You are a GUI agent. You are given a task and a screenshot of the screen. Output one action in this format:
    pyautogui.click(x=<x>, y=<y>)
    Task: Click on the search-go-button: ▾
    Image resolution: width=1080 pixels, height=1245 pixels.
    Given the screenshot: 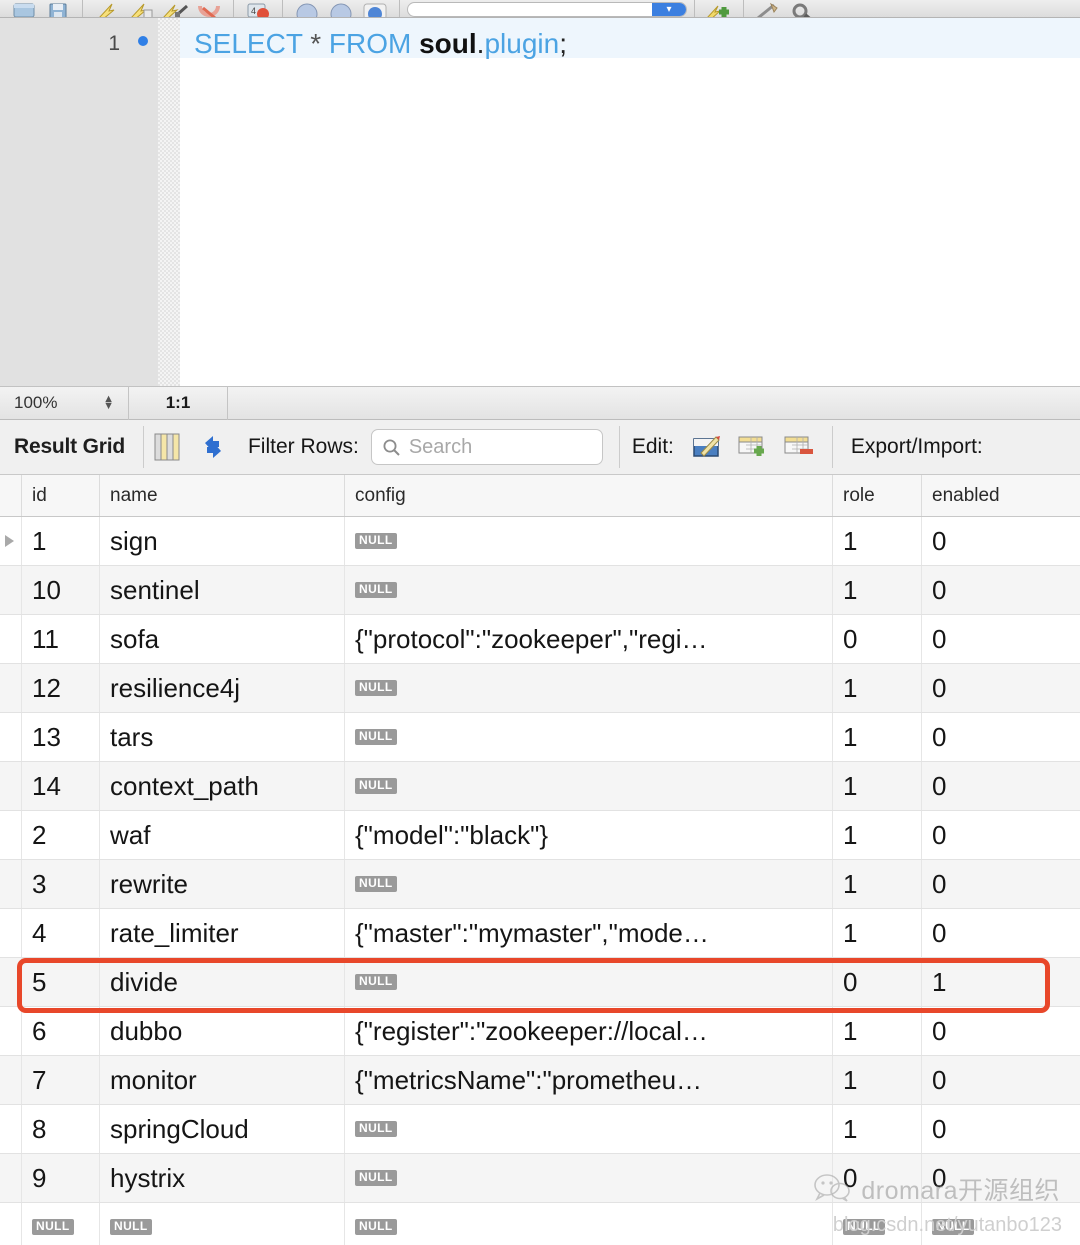 What is the action you would take?
    pyautogui.click(x=669, y=9)
    